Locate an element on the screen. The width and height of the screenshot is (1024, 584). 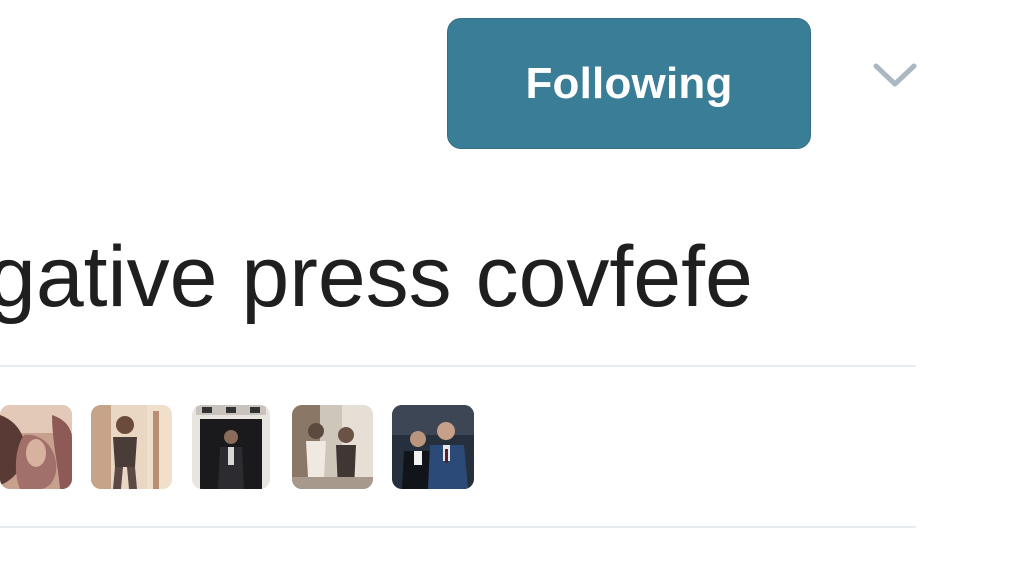
chevron-down-icon is located at coordinates (895, 75).